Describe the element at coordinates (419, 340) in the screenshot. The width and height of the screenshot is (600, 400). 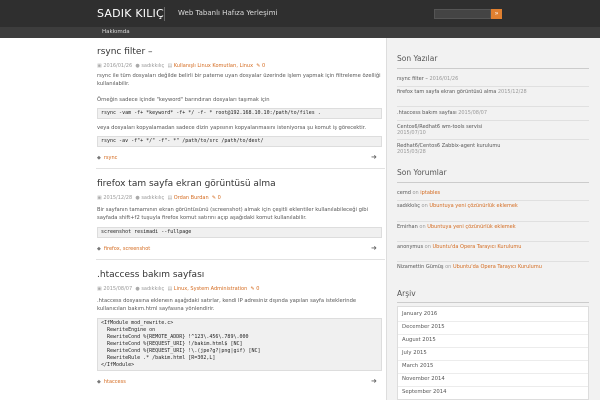
I see `archive-item: August 2015` at that location.